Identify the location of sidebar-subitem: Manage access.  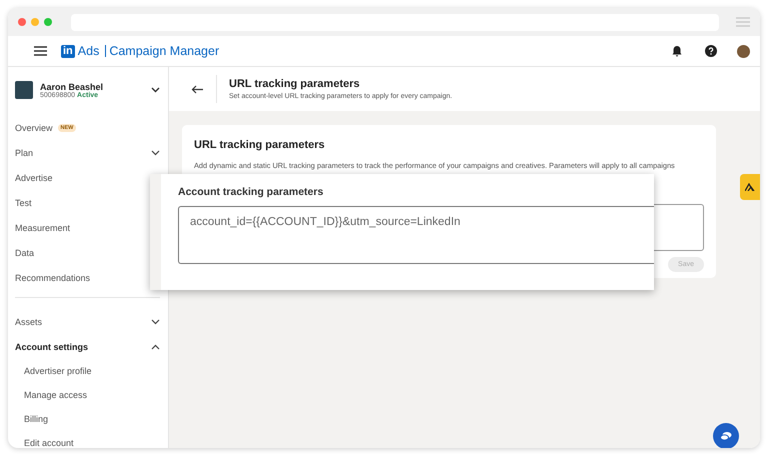
(87, 395).